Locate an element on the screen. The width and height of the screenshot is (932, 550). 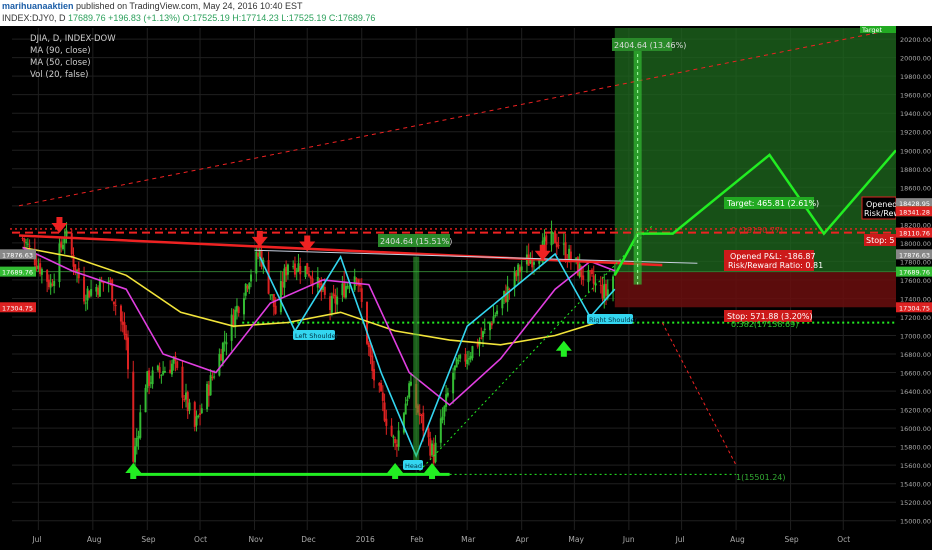
x-tick-label: Sep is located at coordinates (148, 539).